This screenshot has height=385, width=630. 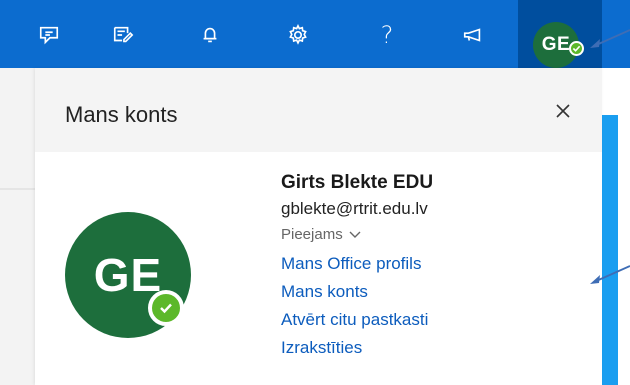 What do you see at coordinates (123, 35) in the screenshot?
I see `tasks-icon` at bounding box center [123, 35].